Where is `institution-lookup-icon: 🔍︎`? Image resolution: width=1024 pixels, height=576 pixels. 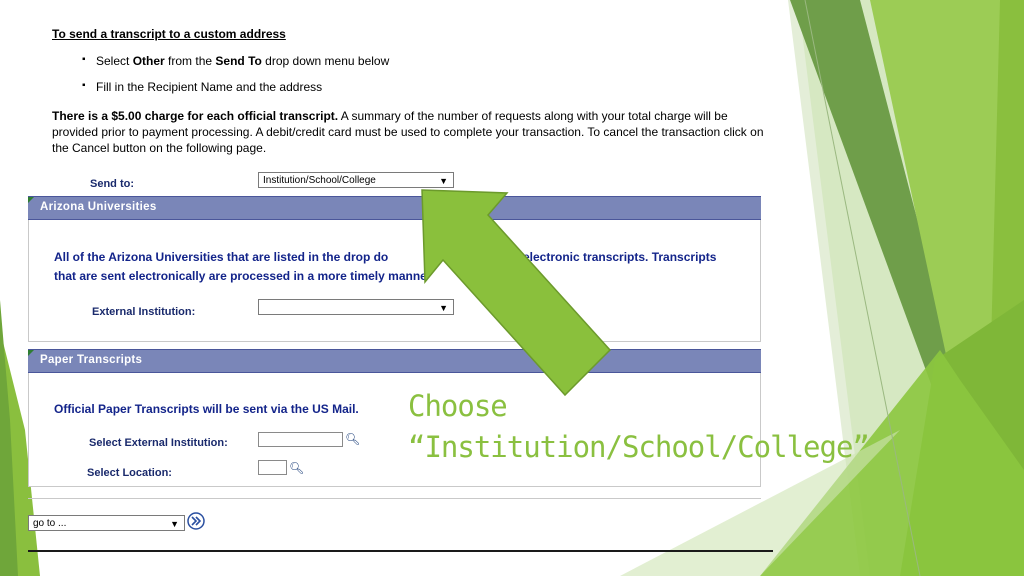 institution-lookup-icon: 🔍︎ is located at coordinates (352, 439).